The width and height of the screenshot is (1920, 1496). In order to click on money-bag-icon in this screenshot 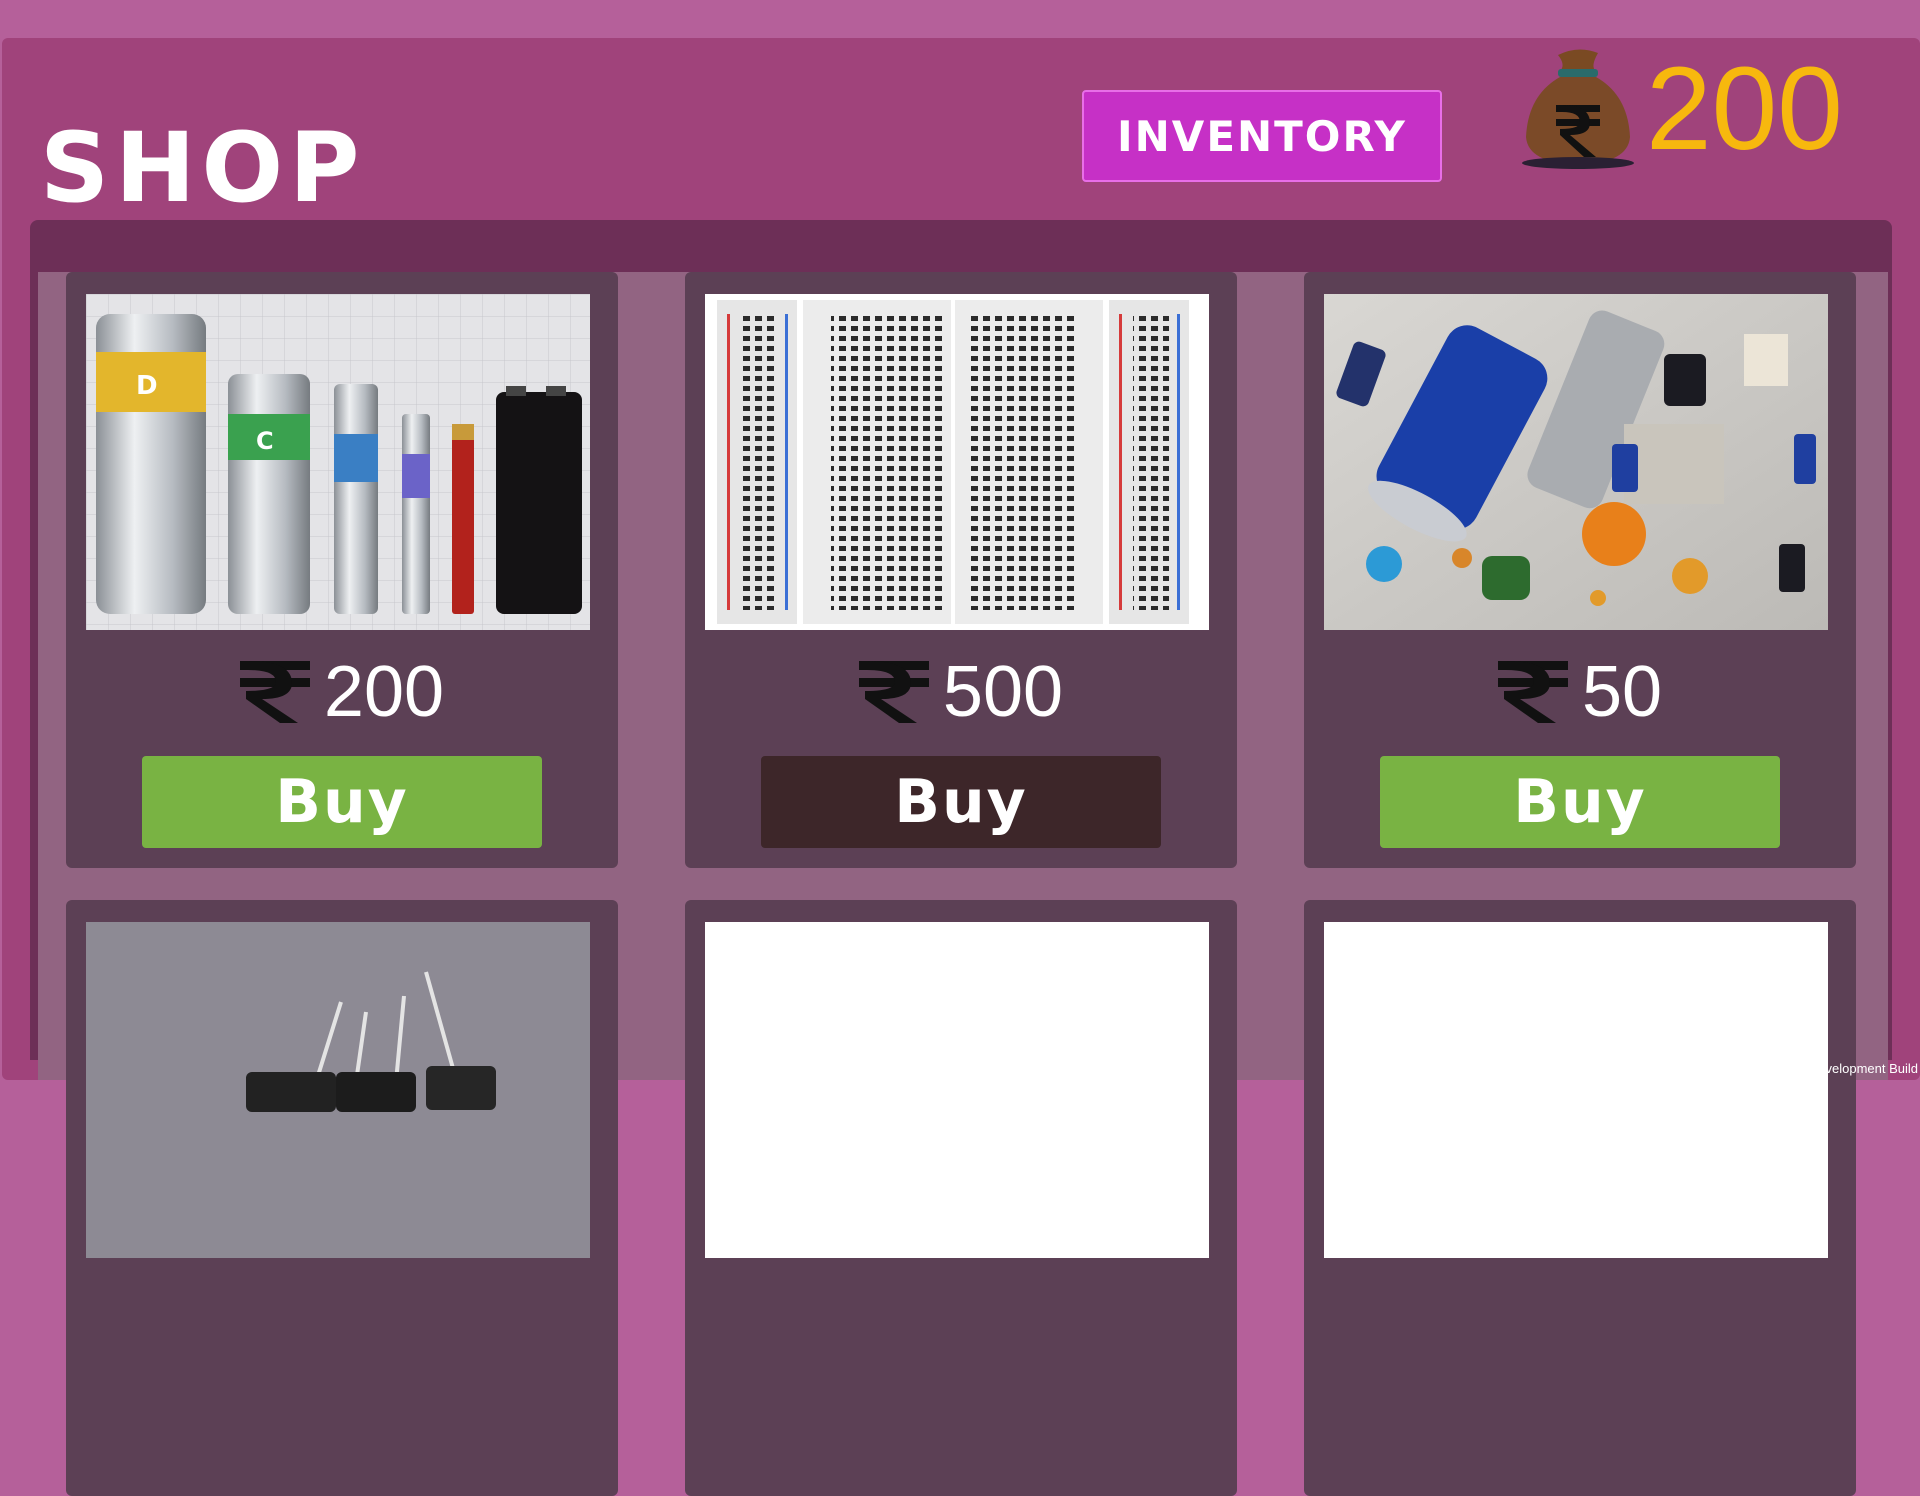, I will do `click(1578, 107)`.